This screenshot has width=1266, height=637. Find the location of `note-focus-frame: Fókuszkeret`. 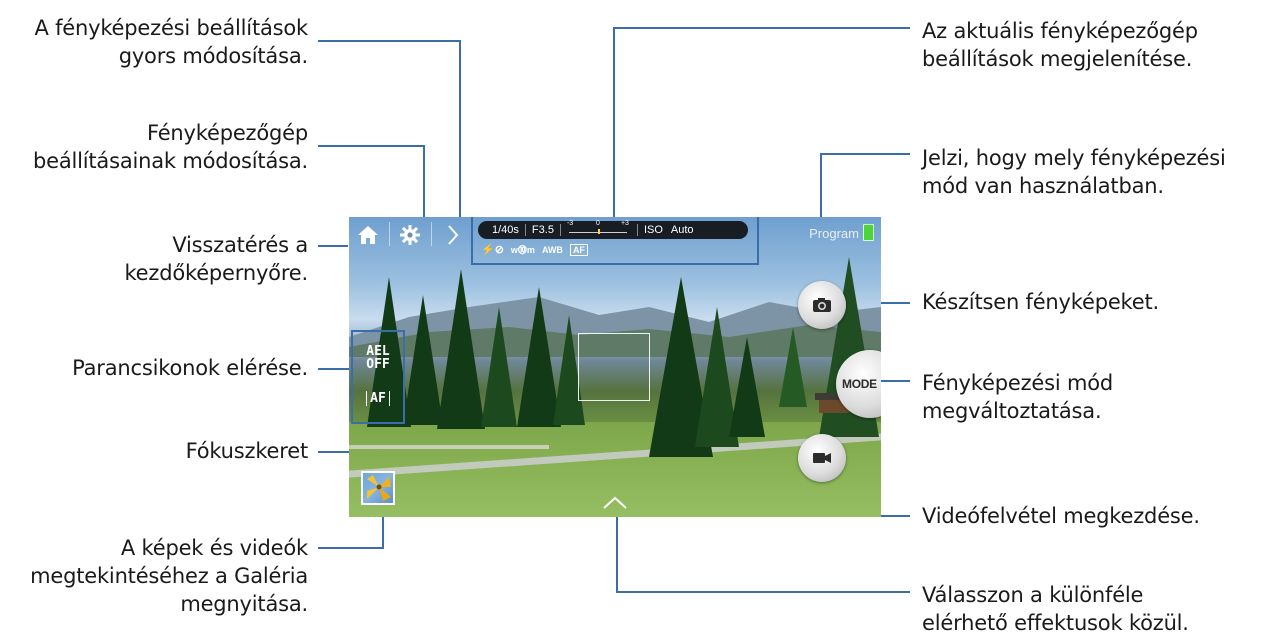

note-focus-frame: Fókuszkeret is located at coordinates (247, 451).